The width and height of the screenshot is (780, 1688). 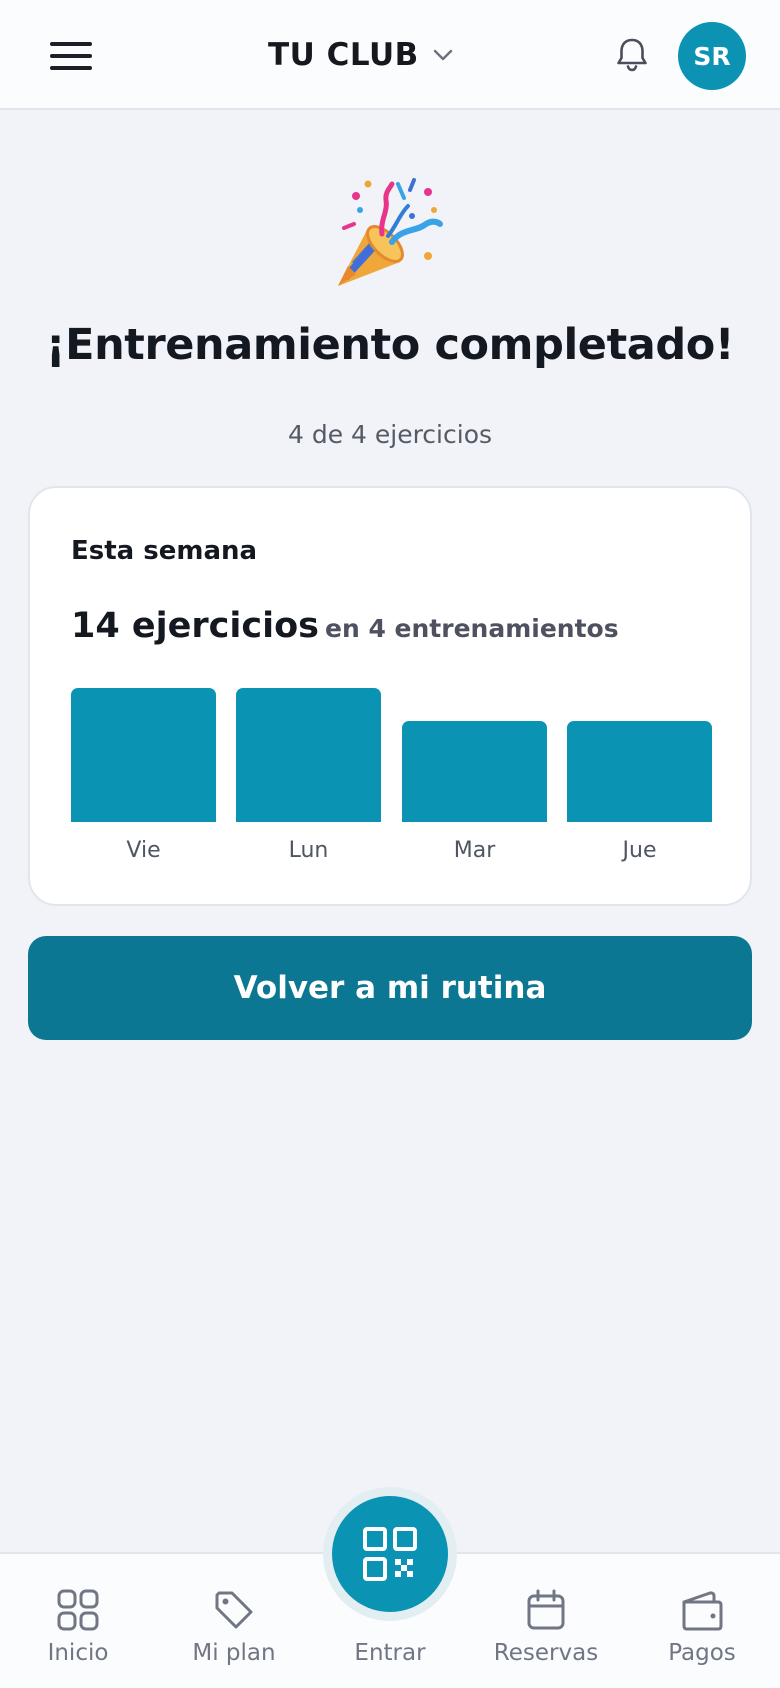 I want to click on back-to-routine-button: Volver a mi rutina, so click(x=390, y=988).